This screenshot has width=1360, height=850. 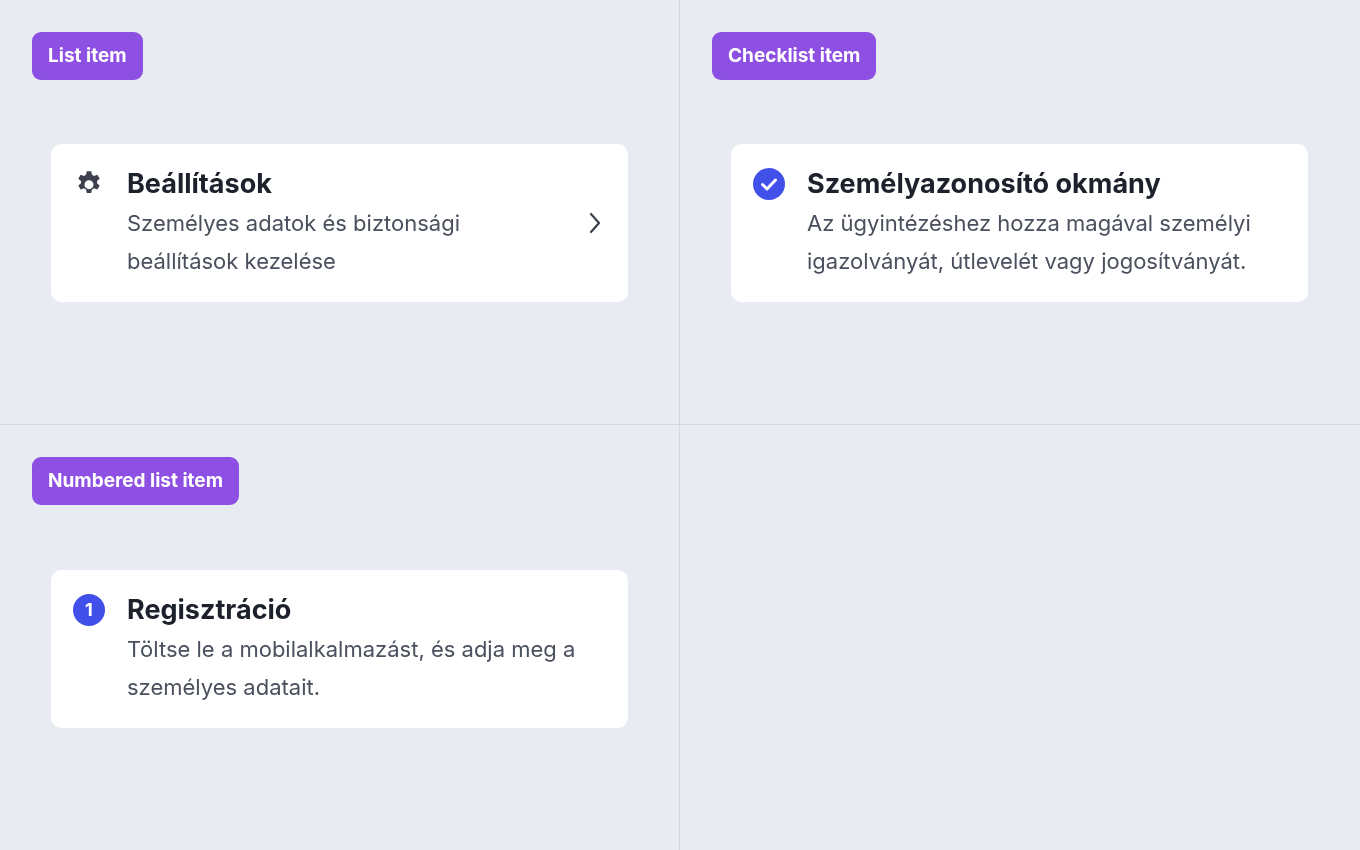 I want to click on item-description: Személyes adatok és biztonsági beállítások kezelése, so click(x=294, y=242).